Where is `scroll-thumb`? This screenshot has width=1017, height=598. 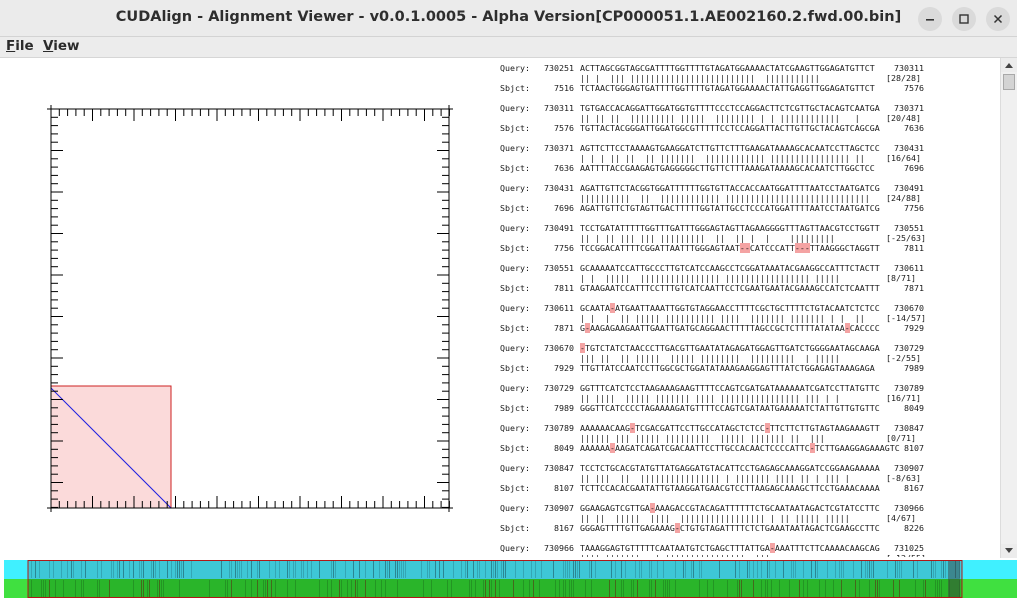 scroll-thumb is located at coordinates (1009, 82).